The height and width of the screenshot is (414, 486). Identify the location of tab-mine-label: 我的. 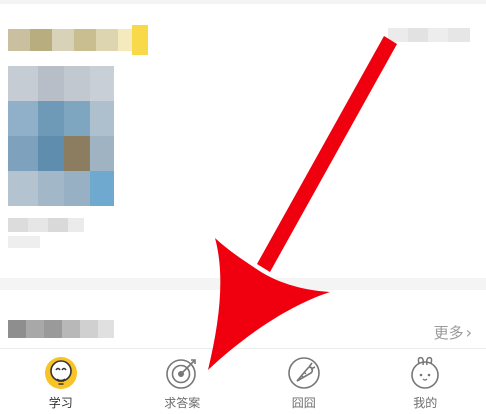
(425, 402).